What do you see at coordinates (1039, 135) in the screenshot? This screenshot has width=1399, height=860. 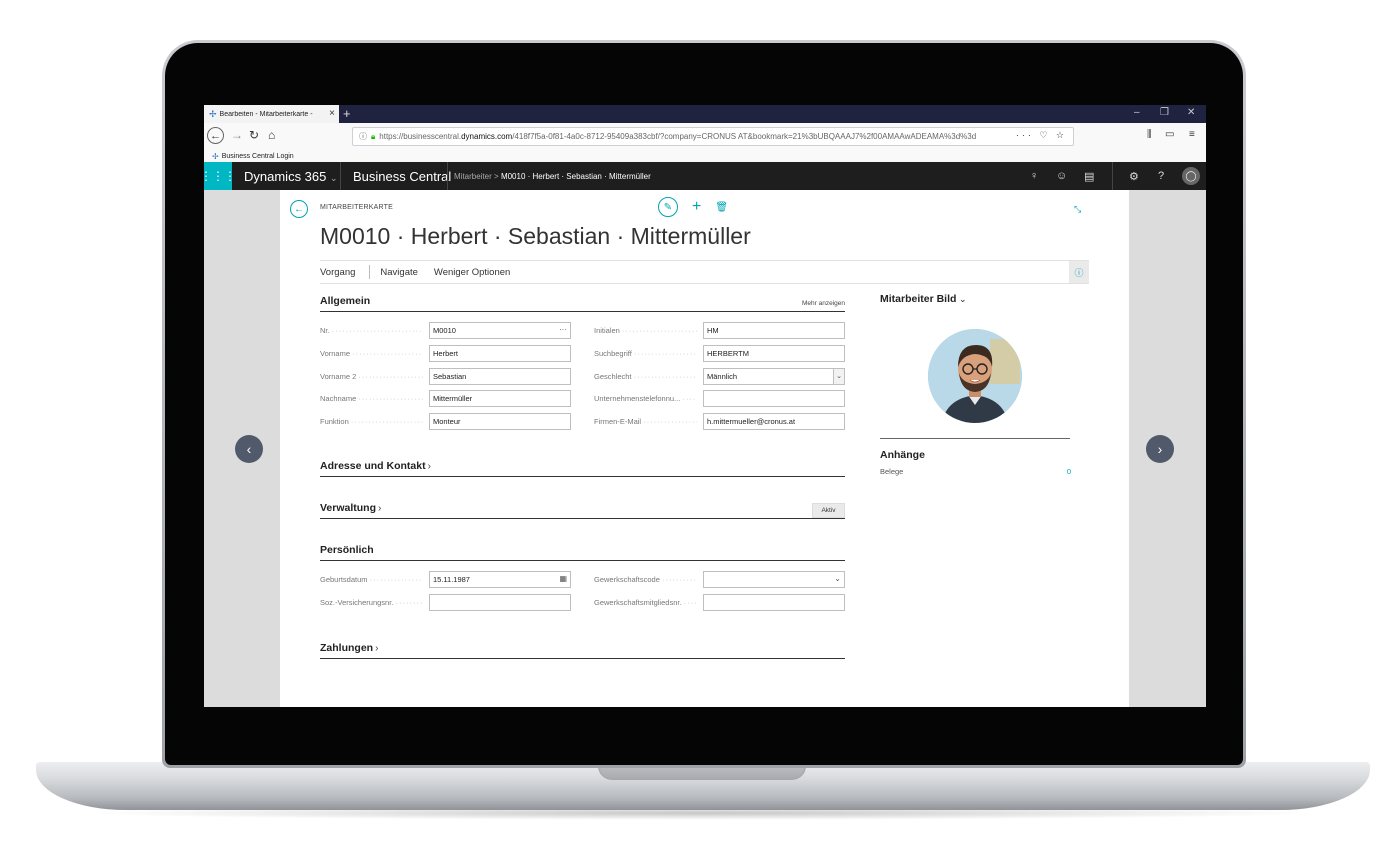 I see `page-actions: ··· ♡ ☆` at bounding box center [1039, 135].